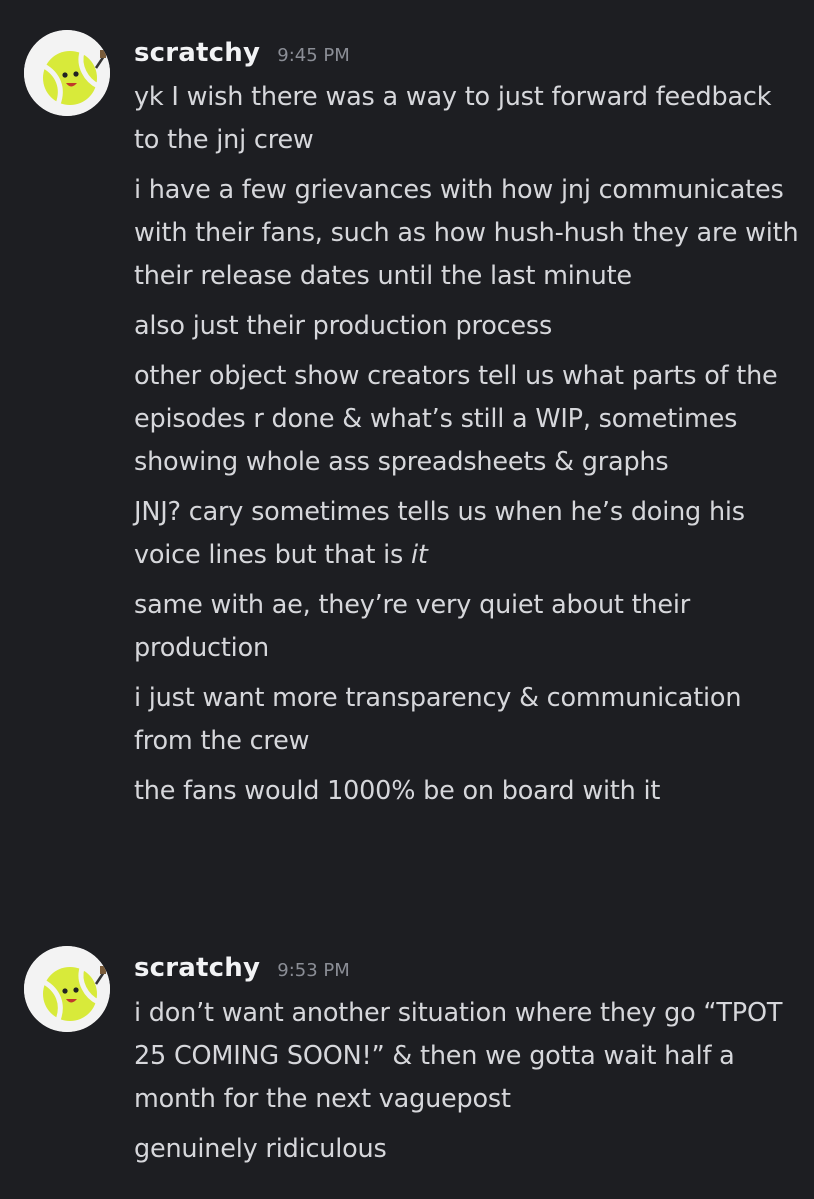 The height and width of the screenshot is (1199, 814). I want to click on message-text: genuinely ridiculous, so click(260, 1149).